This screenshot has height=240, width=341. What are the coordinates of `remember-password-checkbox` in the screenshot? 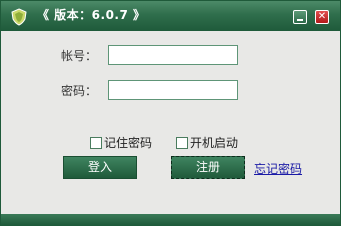 It's located at (96, 142).